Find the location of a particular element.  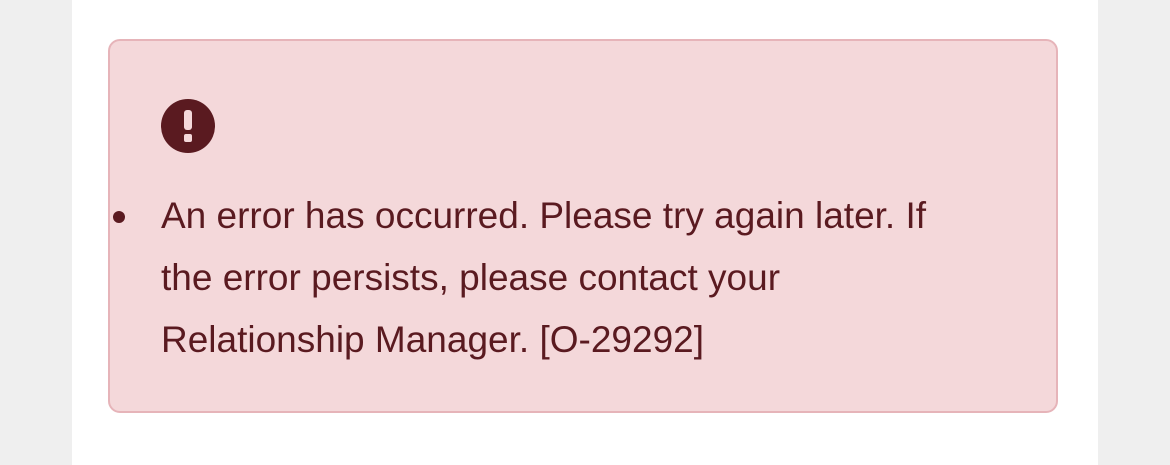

exclamation-bar is located at coordinates (188, 120).